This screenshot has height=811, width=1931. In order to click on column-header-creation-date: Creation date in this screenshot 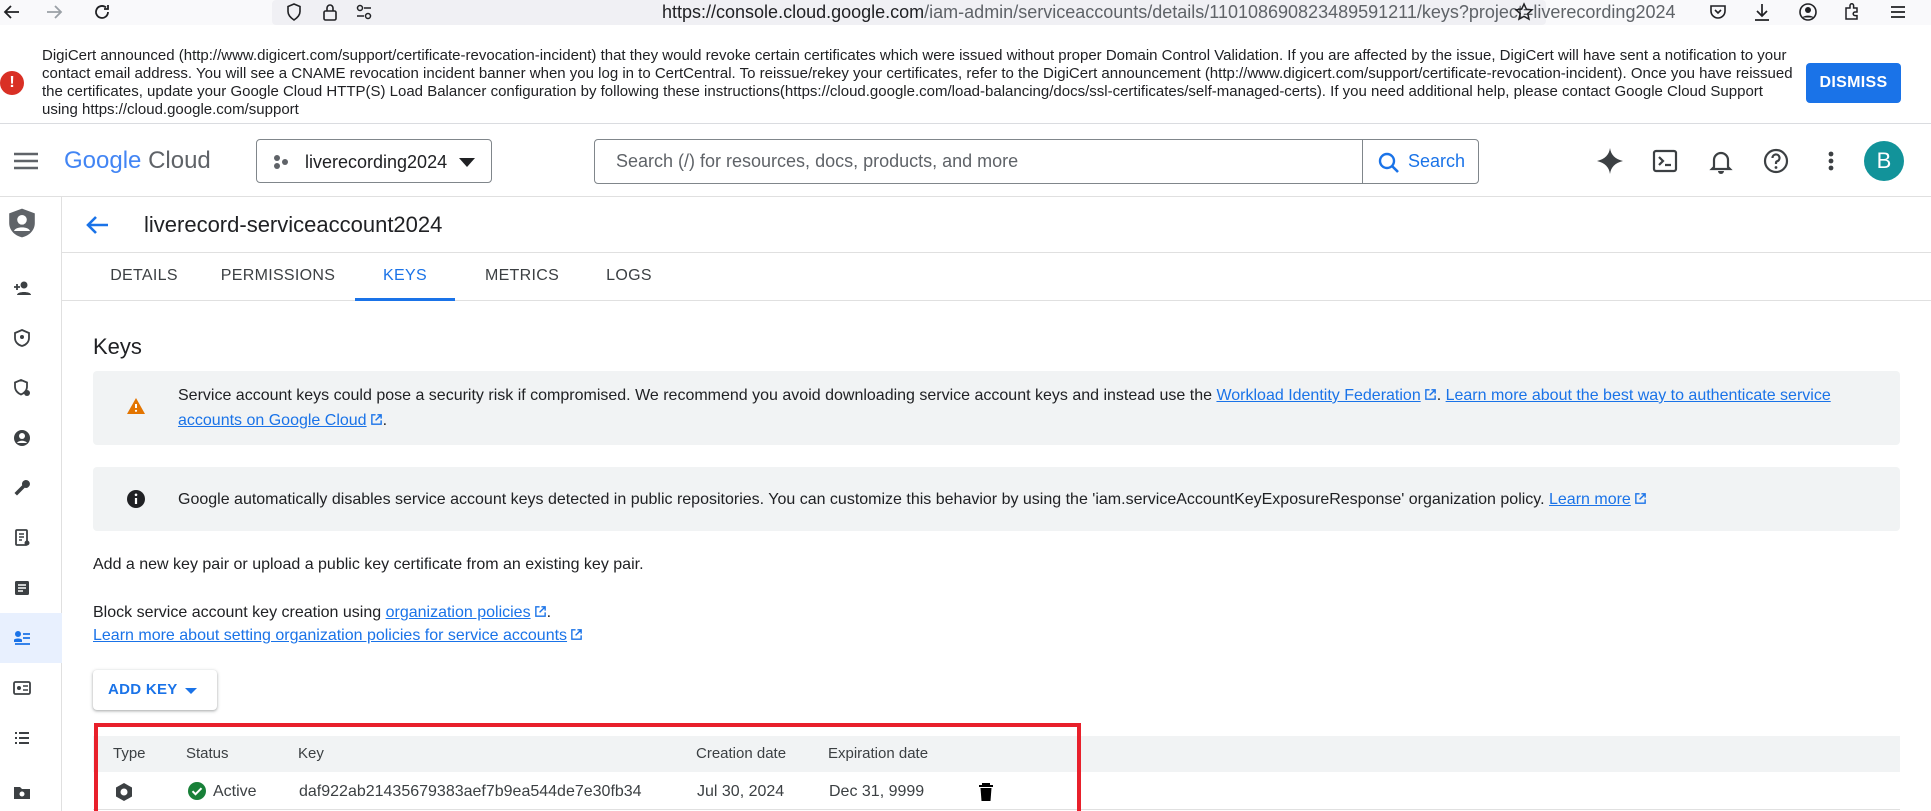, I will do `click(741, 754)`.